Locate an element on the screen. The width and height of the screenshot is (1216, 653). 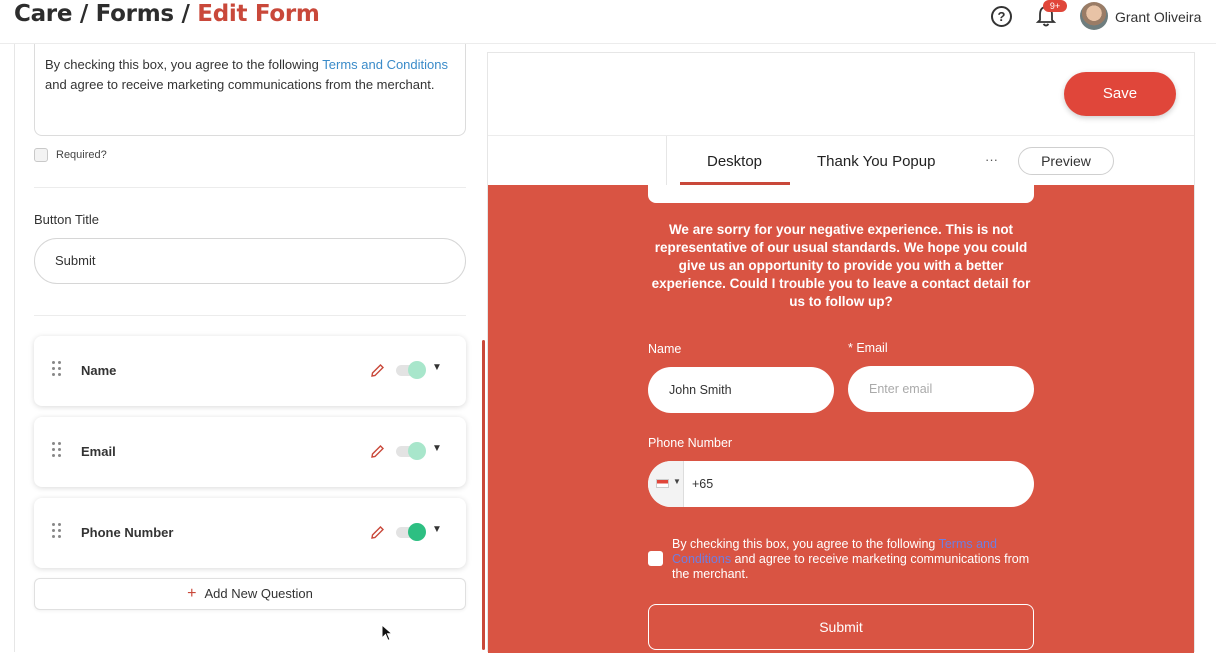
breadcrumb-care: Care is located at coordinates (43, 14).